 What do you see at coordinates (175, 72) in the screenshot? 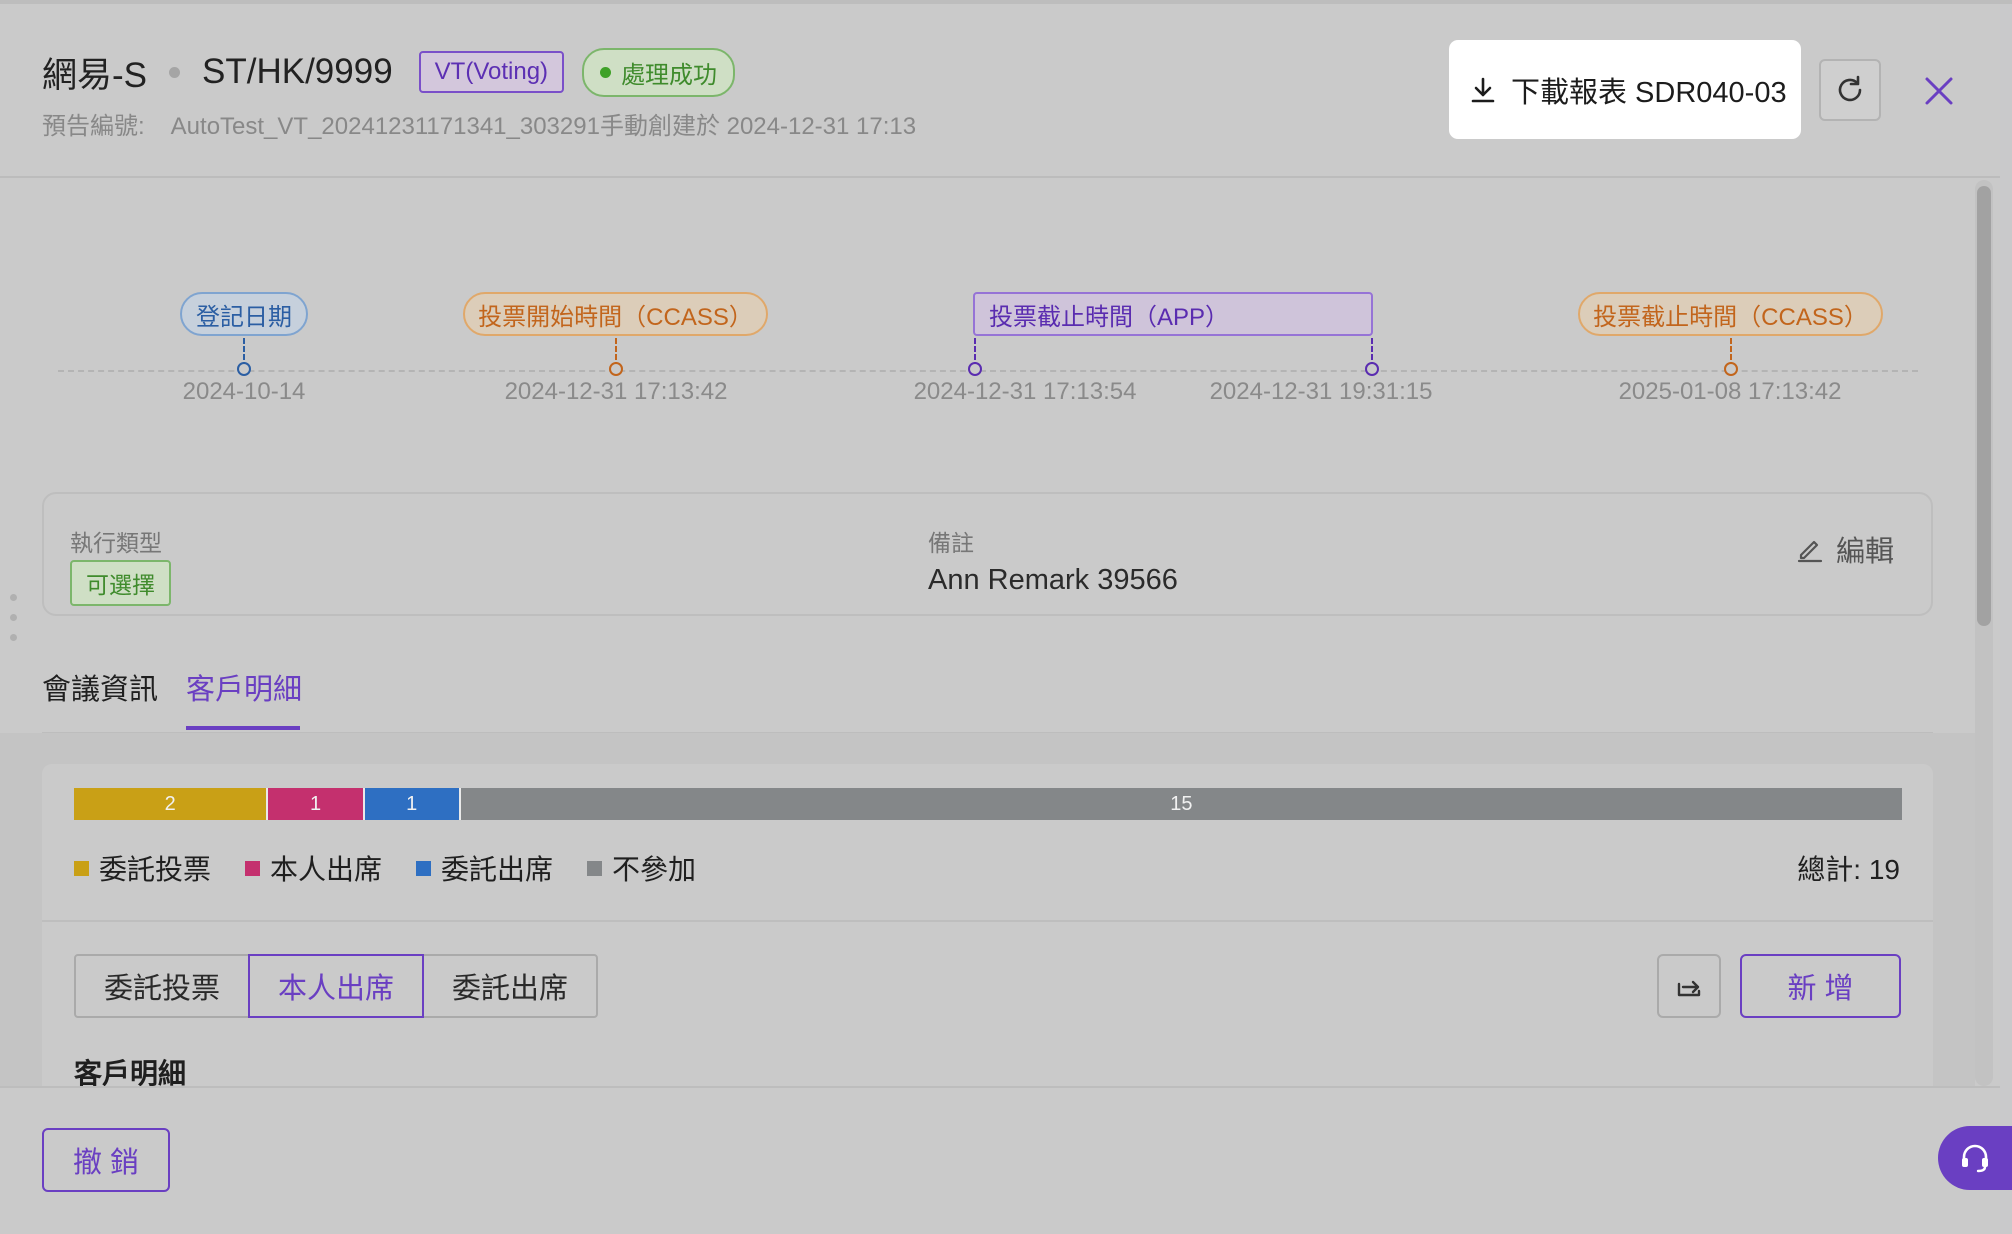
I see `title-separator` at bounding box center [175, 72].